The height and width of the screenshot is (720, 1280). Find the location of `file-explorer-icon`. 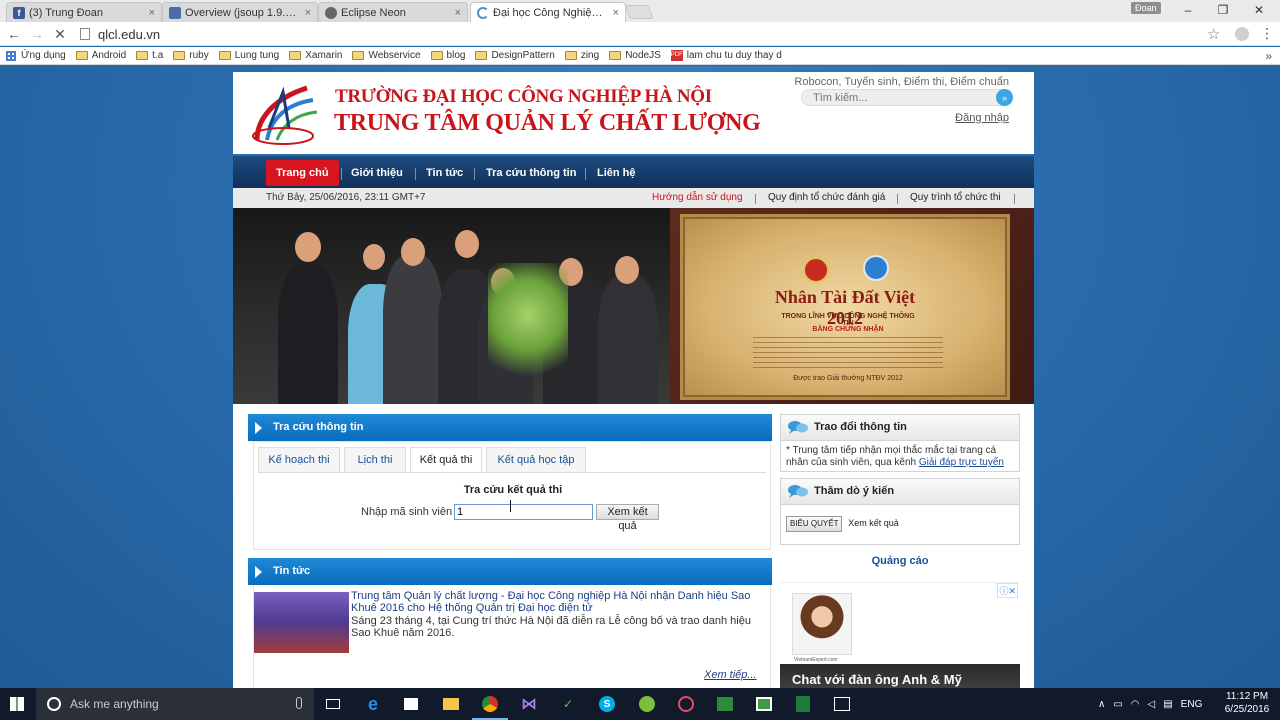

file-explorer-icon is located at coordinates (451, 704).